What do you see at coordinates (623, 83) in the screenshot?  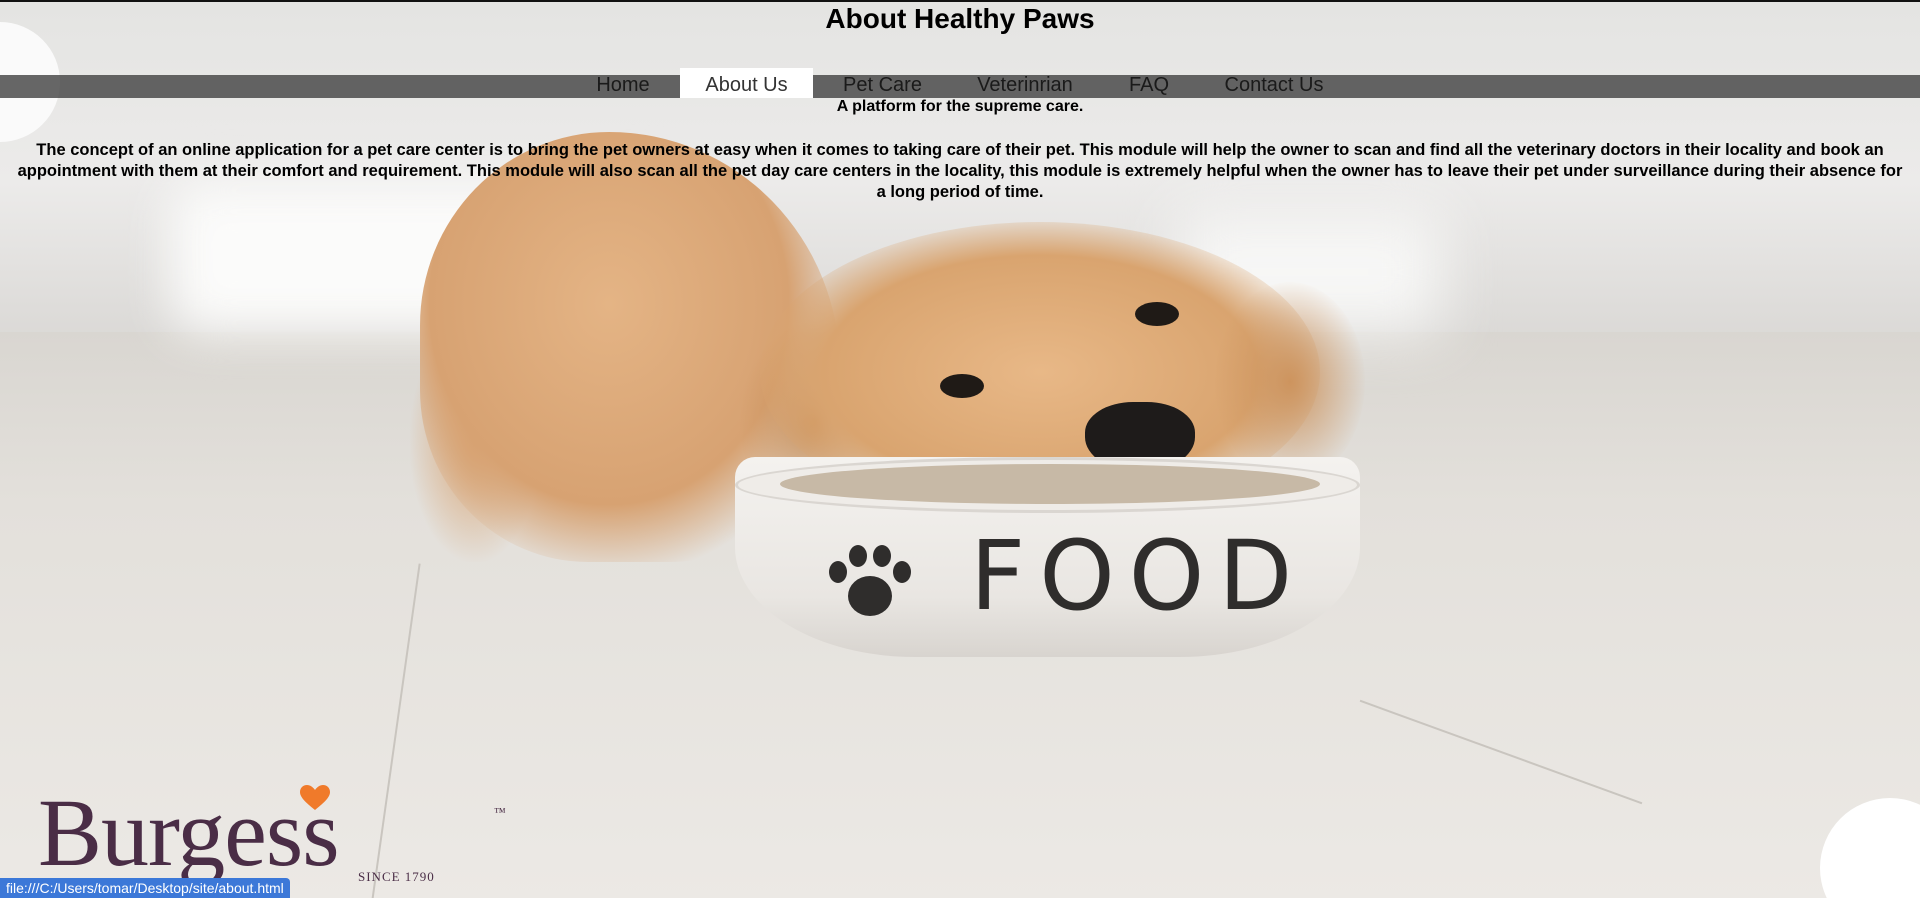 I see `nav-item-home: Home` at bounding box center [623, 83].